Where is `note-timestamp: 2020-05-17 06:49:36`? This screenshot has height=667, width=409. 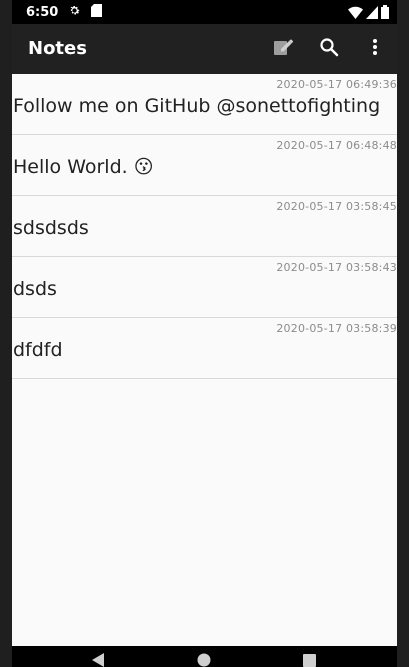 note-timestamp: 2020-05-17 06:49:36 is located at coordinates (336, 84).